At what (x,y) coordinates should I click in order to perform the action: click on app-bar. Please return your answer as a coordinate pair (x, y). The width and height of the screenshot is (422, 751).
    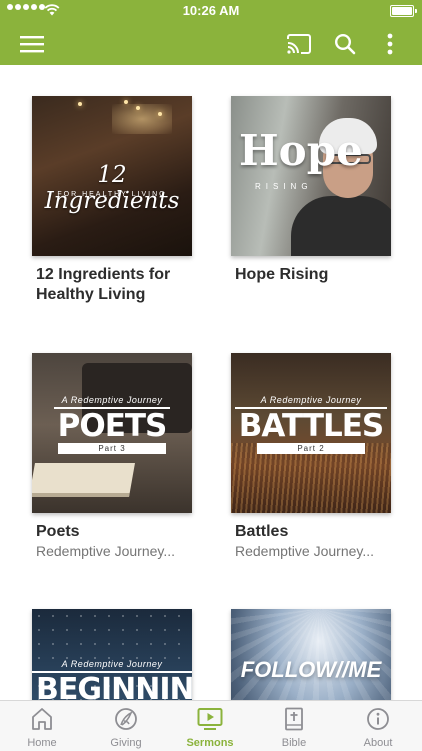
    Looking at the image, I should click on (211, 43).